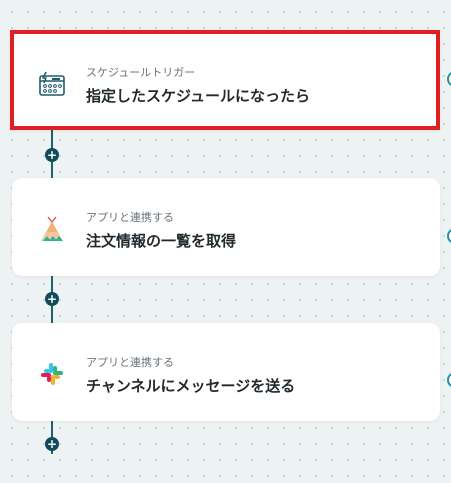 The height and width of the screenshot is (483, 451). I want to click on step-title: チャンネルにメッセージを送る, so click(191, 386).